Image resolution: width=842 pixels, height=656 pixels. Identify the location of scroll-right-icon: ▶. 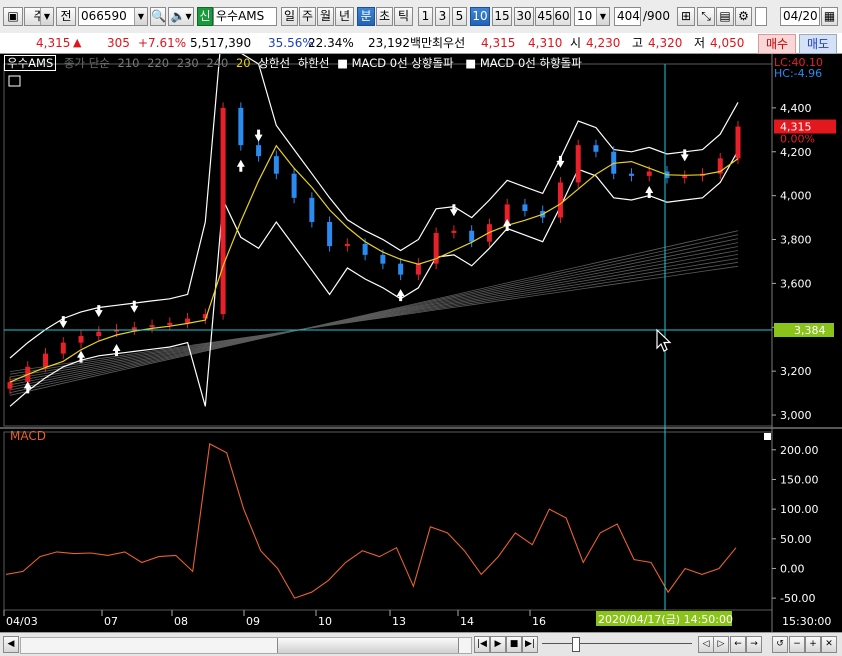
(498, 644).